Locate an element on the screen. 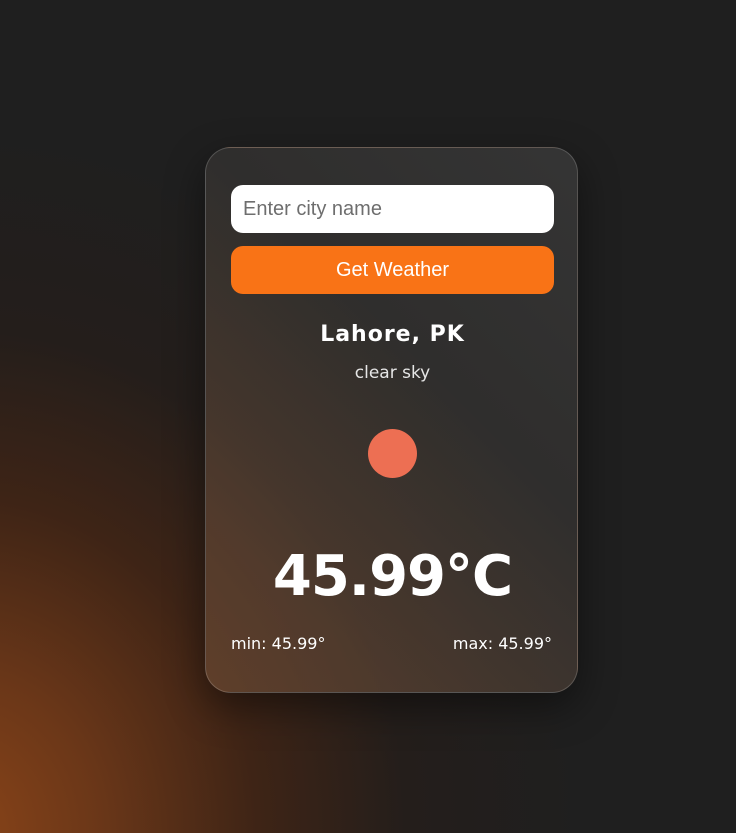 This screenshot has height=833, width=736. get-weather-button: Get Weather is located at coordinates (392, 270).